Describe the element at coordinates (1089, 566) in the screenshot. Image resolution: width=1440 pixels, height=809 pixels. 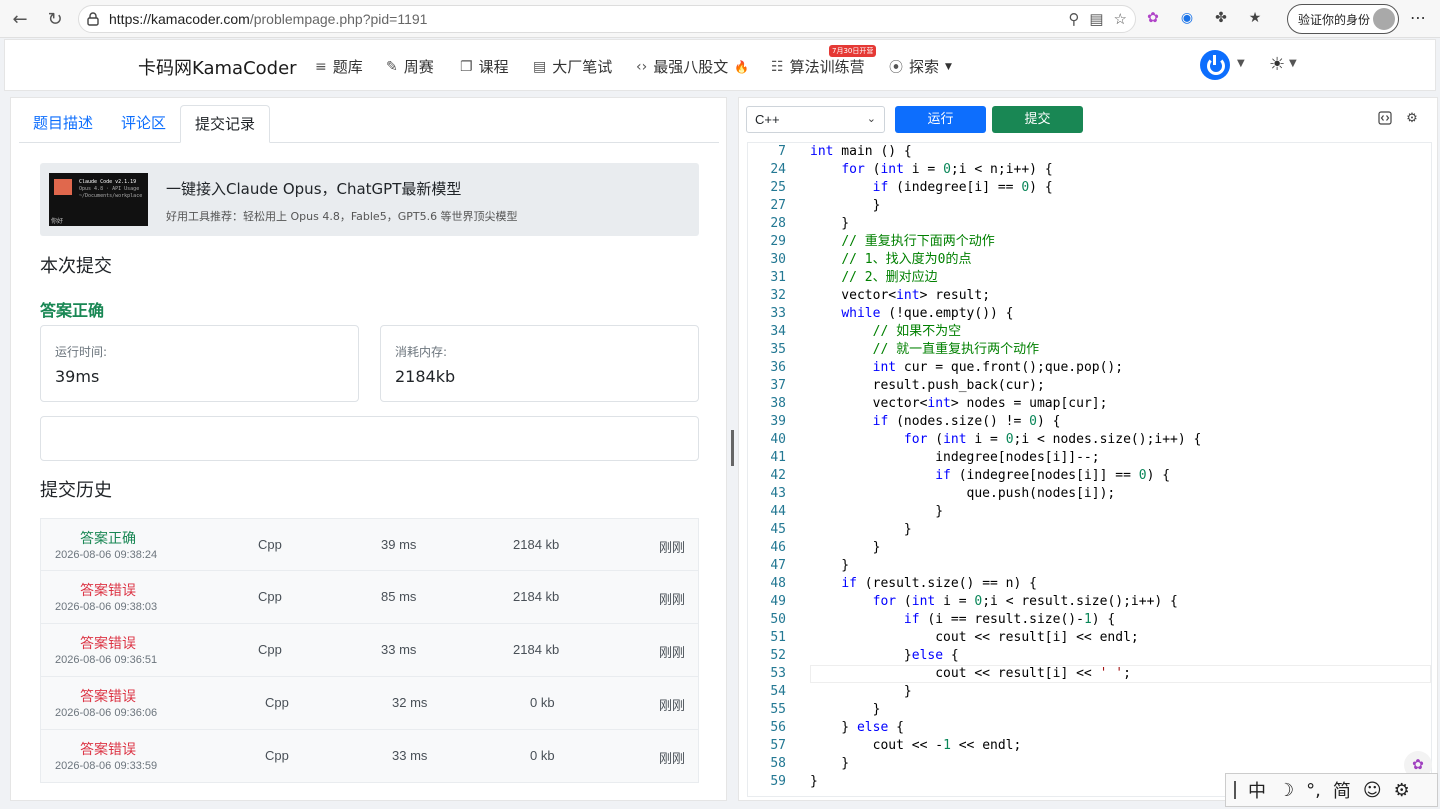
I see `code-line: 47 }` at that location.